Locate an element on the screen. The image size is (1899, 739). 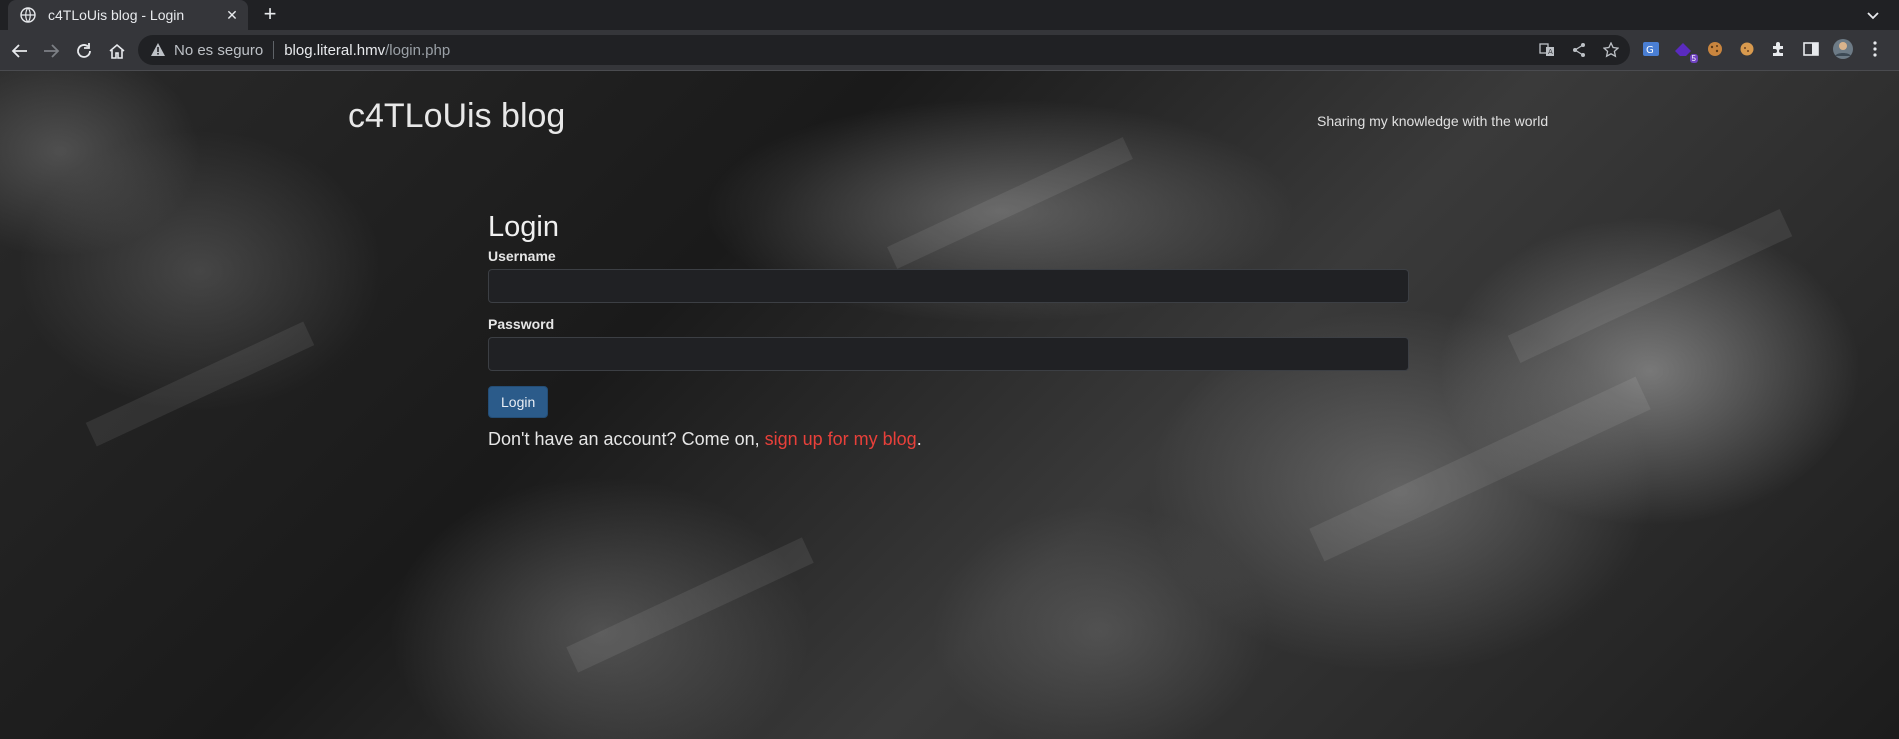
login-button: Login is located at coordinates (518, 402).